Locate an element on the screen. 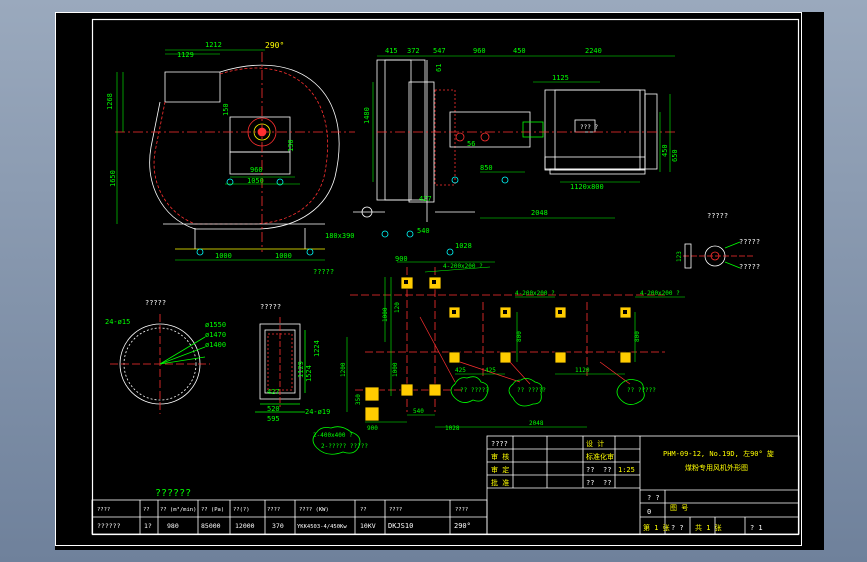 The height and width of the screenshot is (562, 867). dim-f1000-2: 1000 is located at coordinates (395, 369).